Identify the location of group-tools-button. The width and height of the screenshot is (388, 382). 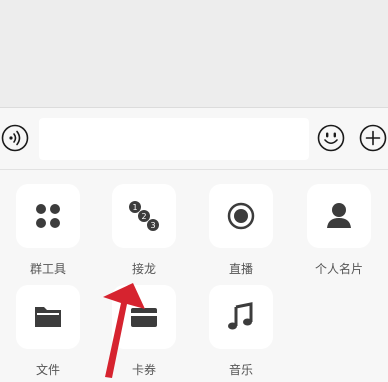
(48, 216).